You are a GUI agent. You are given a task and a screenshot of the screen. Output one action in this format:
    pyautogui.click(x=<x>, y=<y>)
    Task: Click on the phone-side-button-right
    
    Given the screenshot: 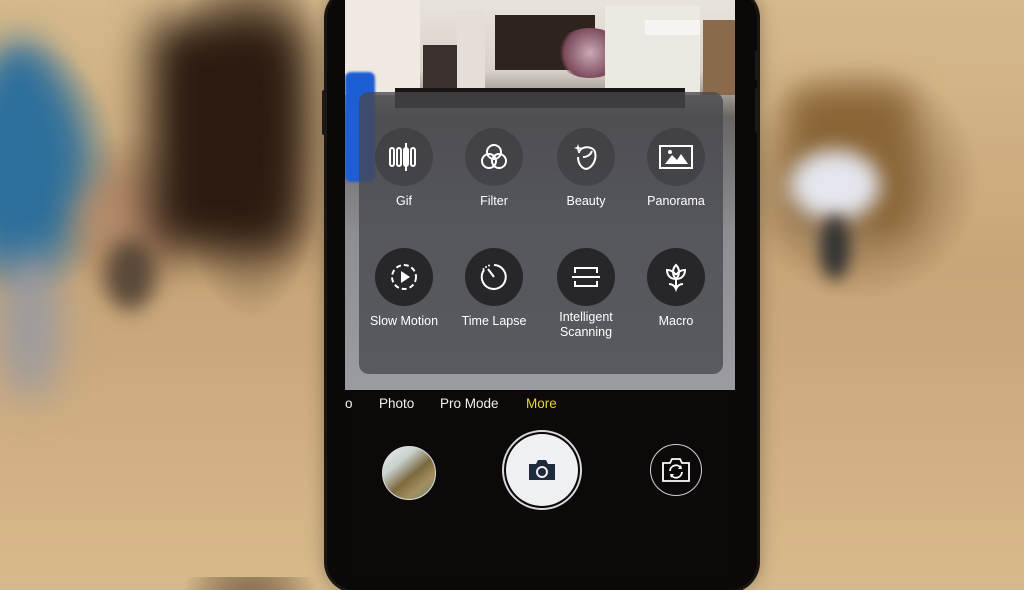 What is the action you would take?
    pyautogui.click(x=757, y=65)
    